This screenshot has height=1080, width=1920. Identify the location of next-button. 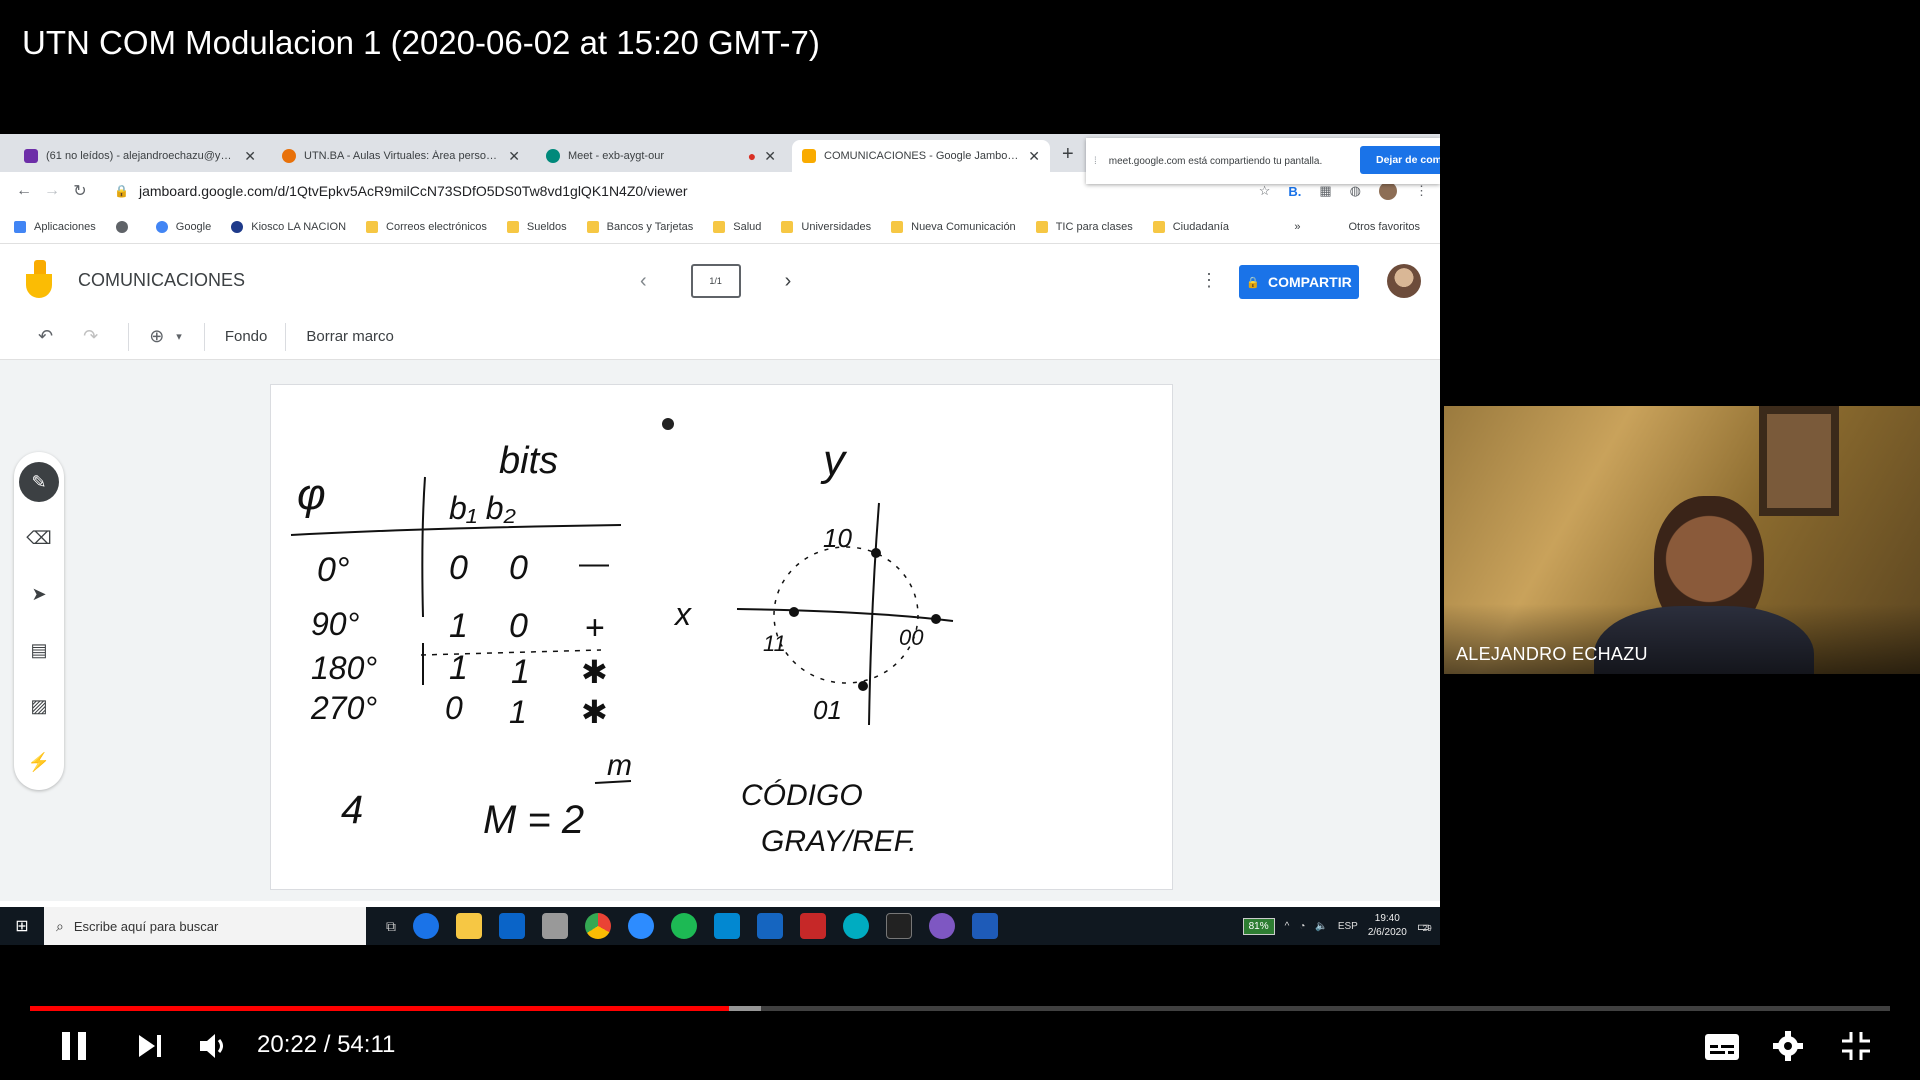
(150, 1046).